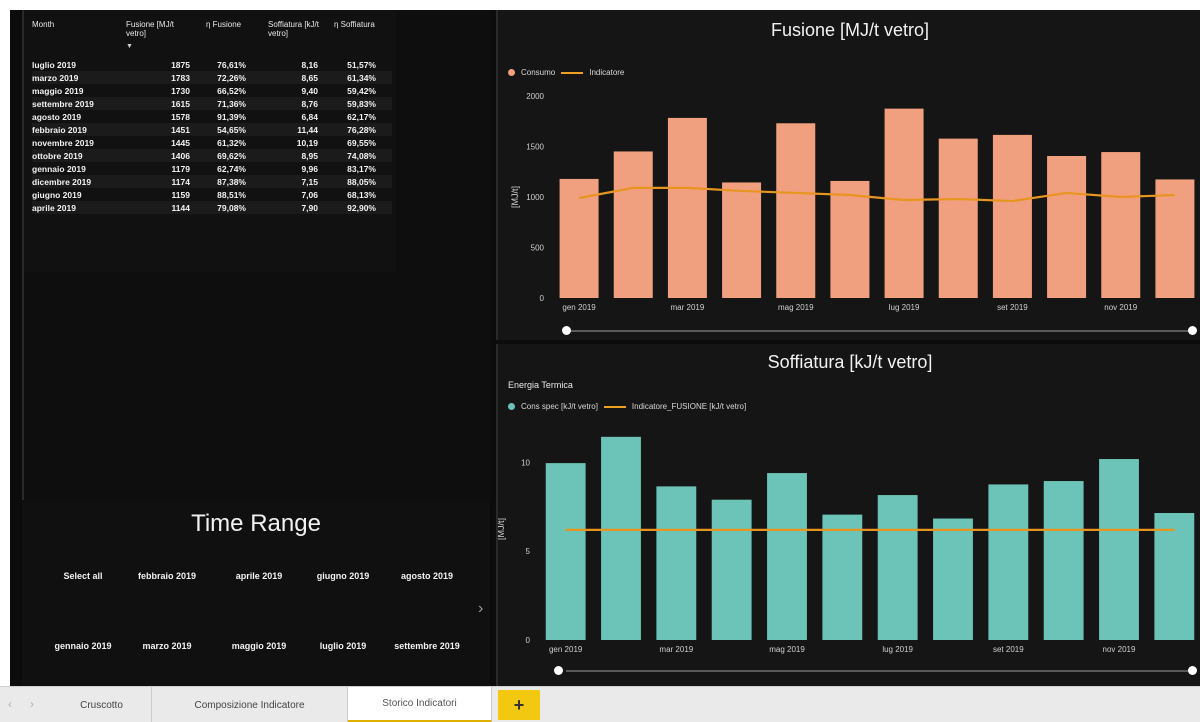  What do you see at coordinates (212, 207) in the screenshot?
I see `table-row: aprile 2019 1144 79,08% 7,90 92,90%` at bounding box center [212, 207].